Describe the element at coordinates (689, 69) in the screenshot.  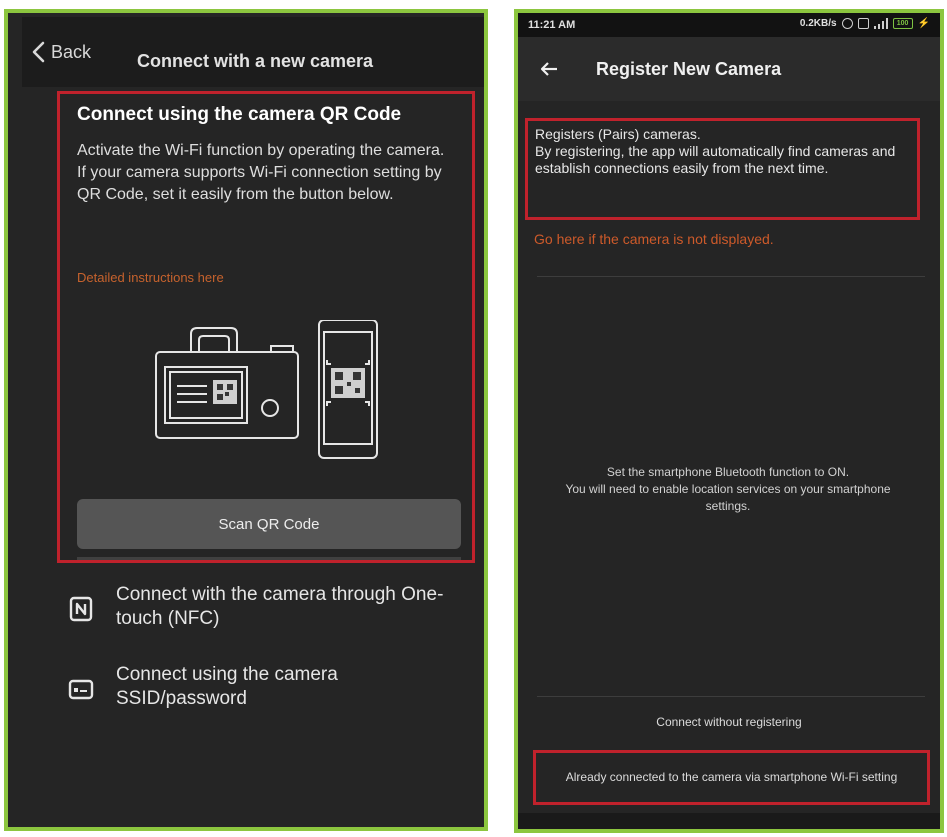
I see `page-title: Register New Camera` at that location.